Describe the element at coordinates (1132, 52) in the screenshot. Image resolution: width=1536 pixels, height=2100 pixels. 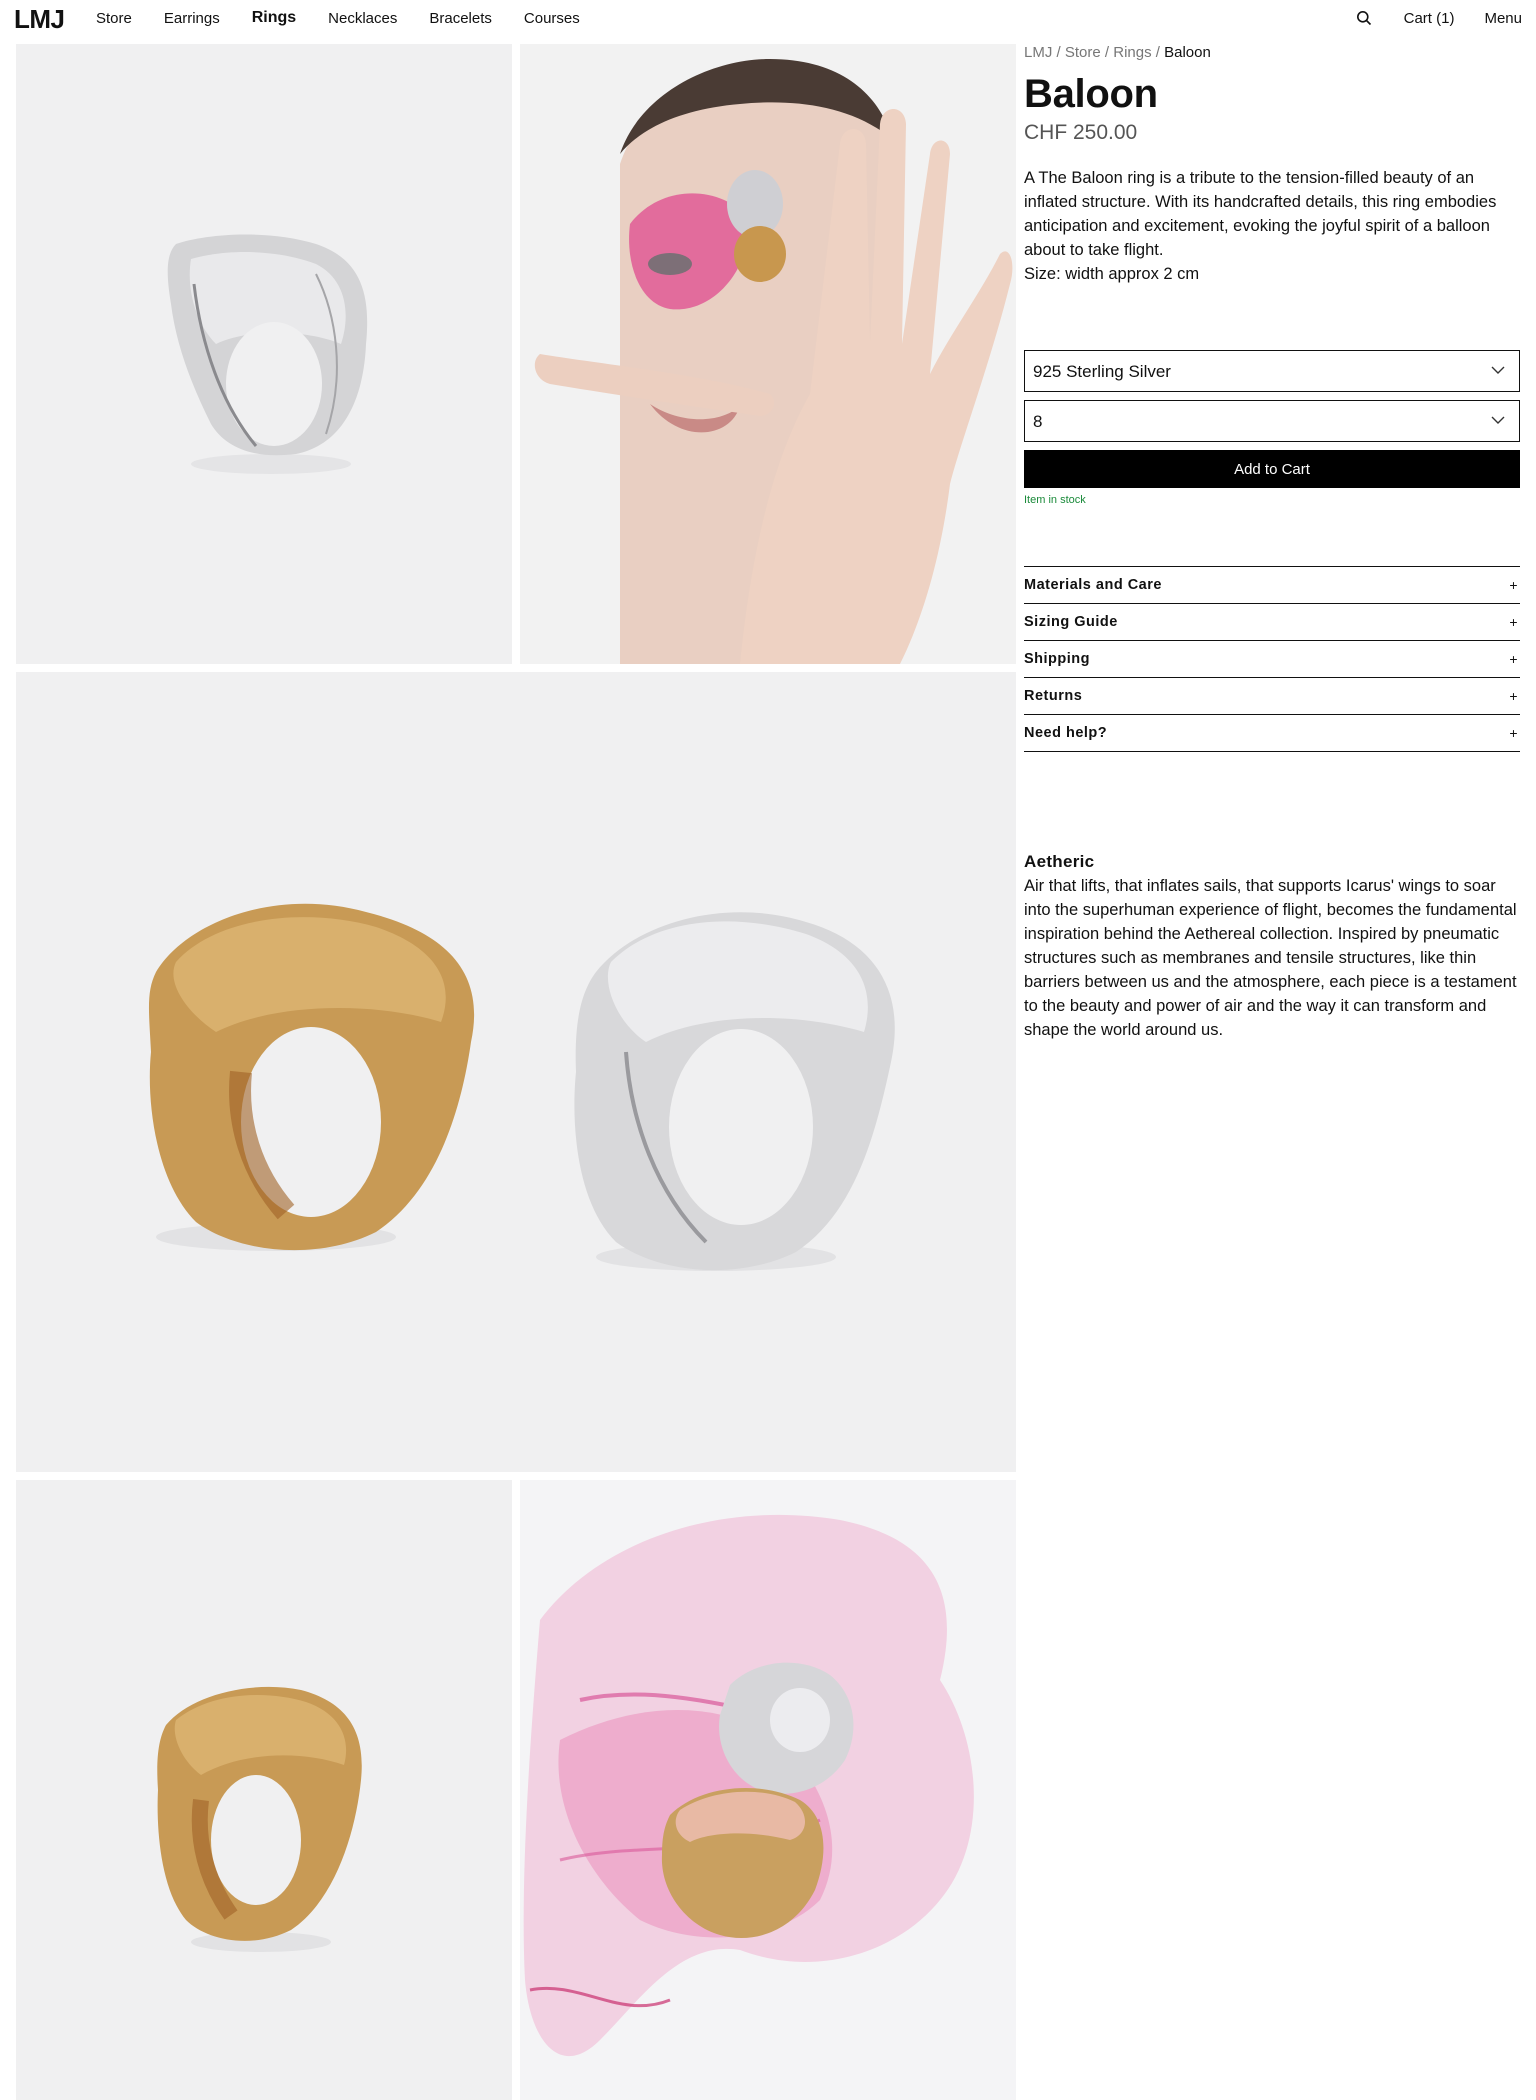
I see `breadcrumb-rings: Rings` at that location.